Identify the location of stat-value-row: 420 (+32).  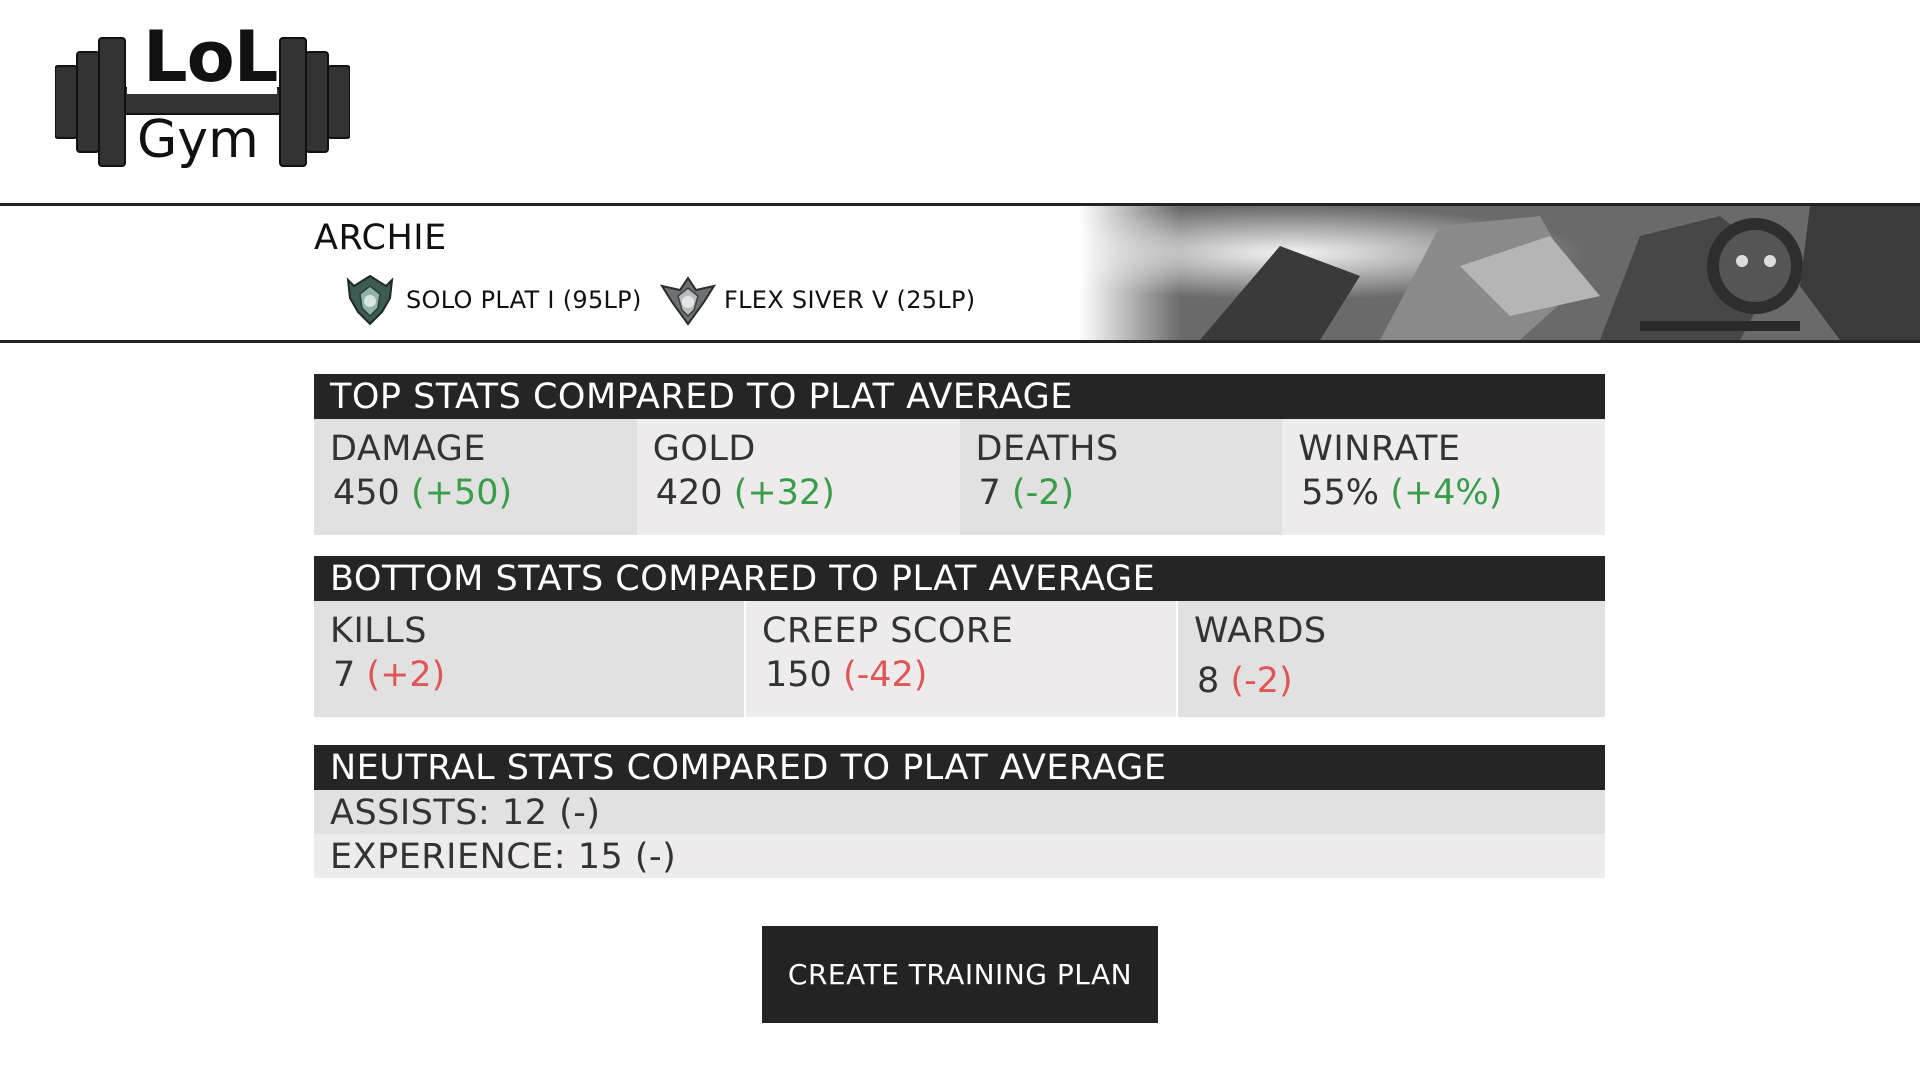
(806, 493).